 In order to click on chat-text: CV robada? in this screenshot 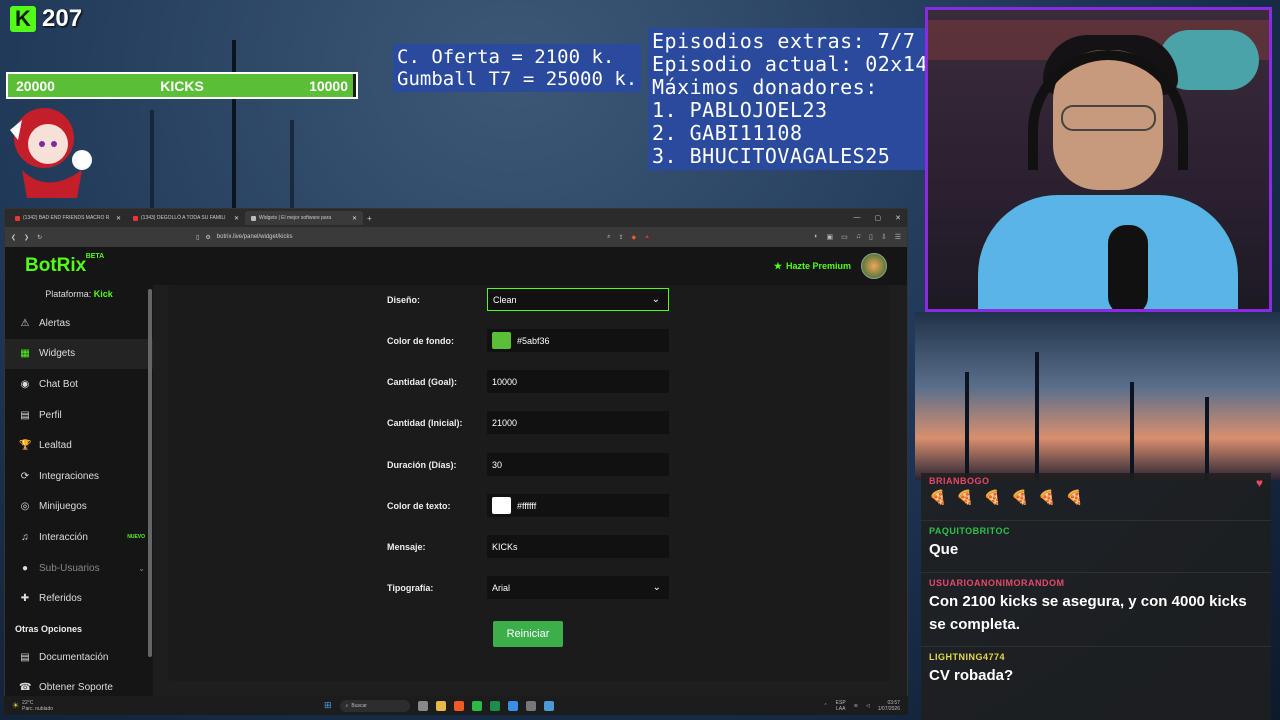, I will do `click(971, 675)`.